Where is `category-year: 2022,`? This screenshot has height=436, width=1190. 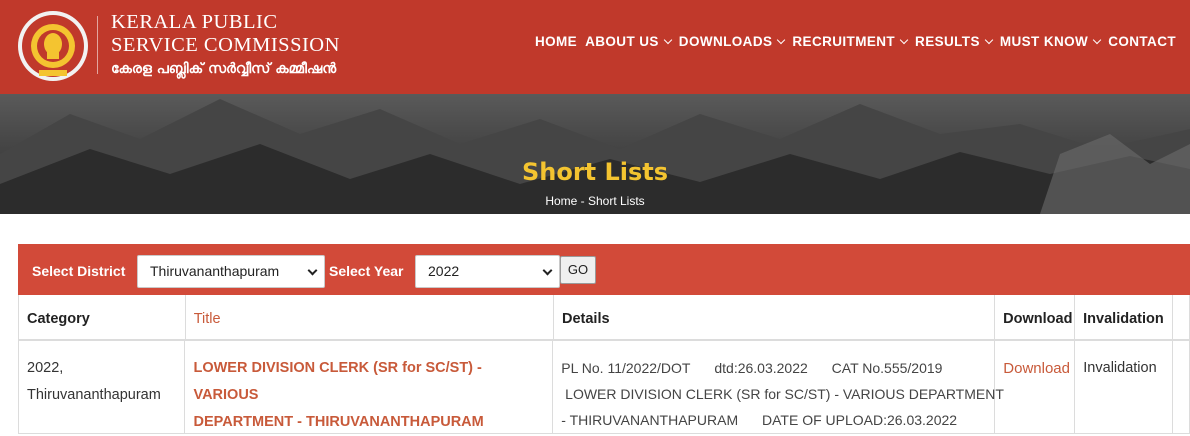 category-year: 2022, is located at coordinates (45, 368).